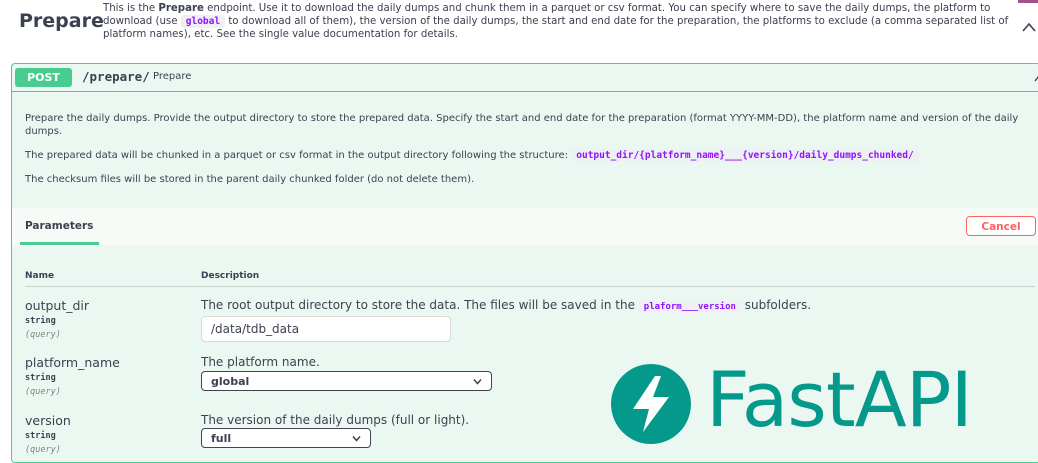 Image resolution: width=1038 pixels, height=463 pixels. Describe the element at coordinates (72, 362) in the screenshot. I see `param-name: platform_name` at that location.